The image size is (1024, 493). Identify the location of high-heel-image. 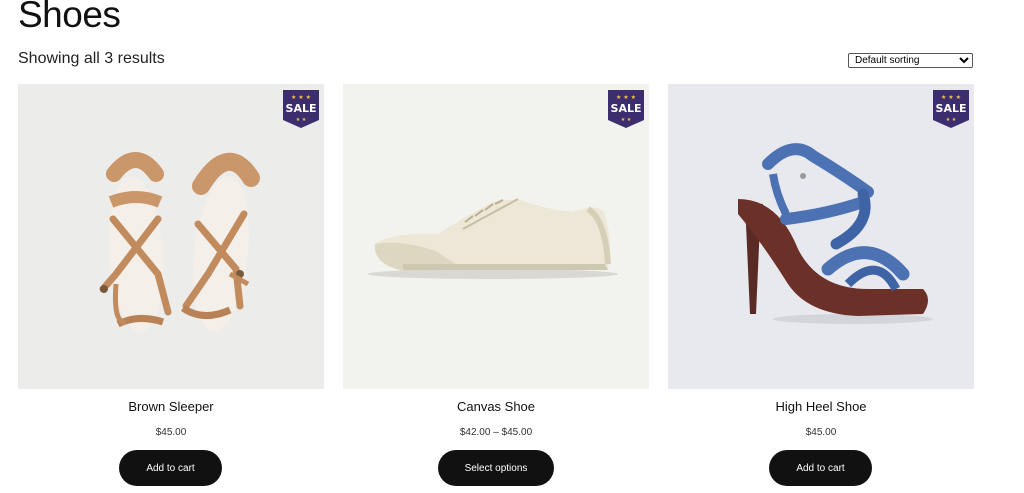
(835, 233).